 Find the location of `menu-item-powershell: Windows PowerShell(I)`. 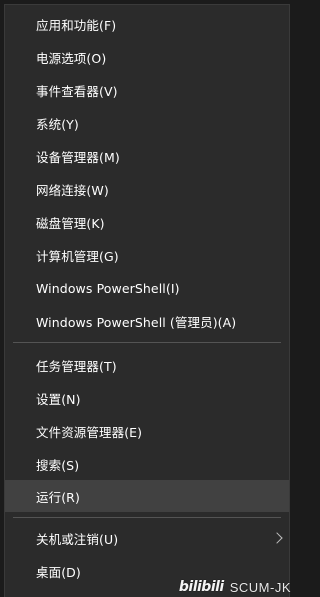

menu-item-powershell: Windows PowerShell(I) is located at coordinates (147, 288).